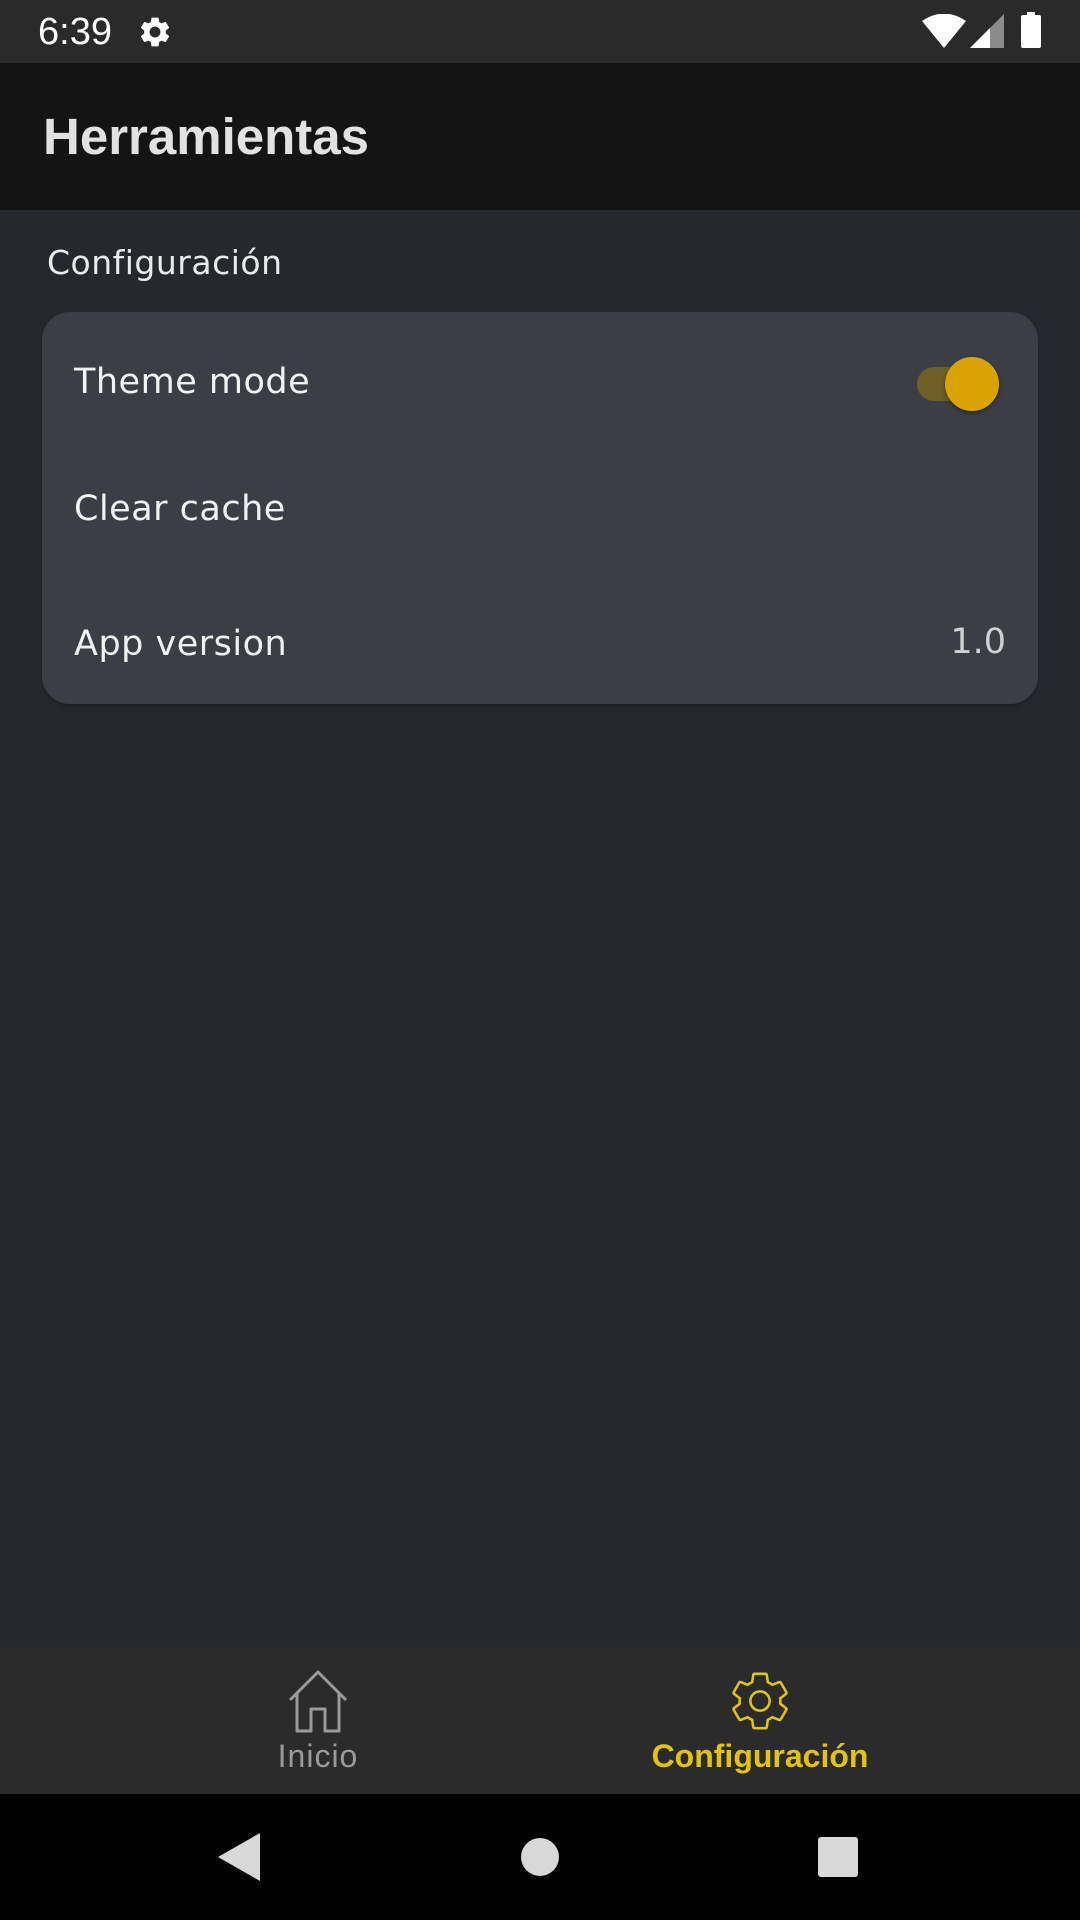  I want to click on setting-row-clear-cache: Clear cache, so click(540, 508).